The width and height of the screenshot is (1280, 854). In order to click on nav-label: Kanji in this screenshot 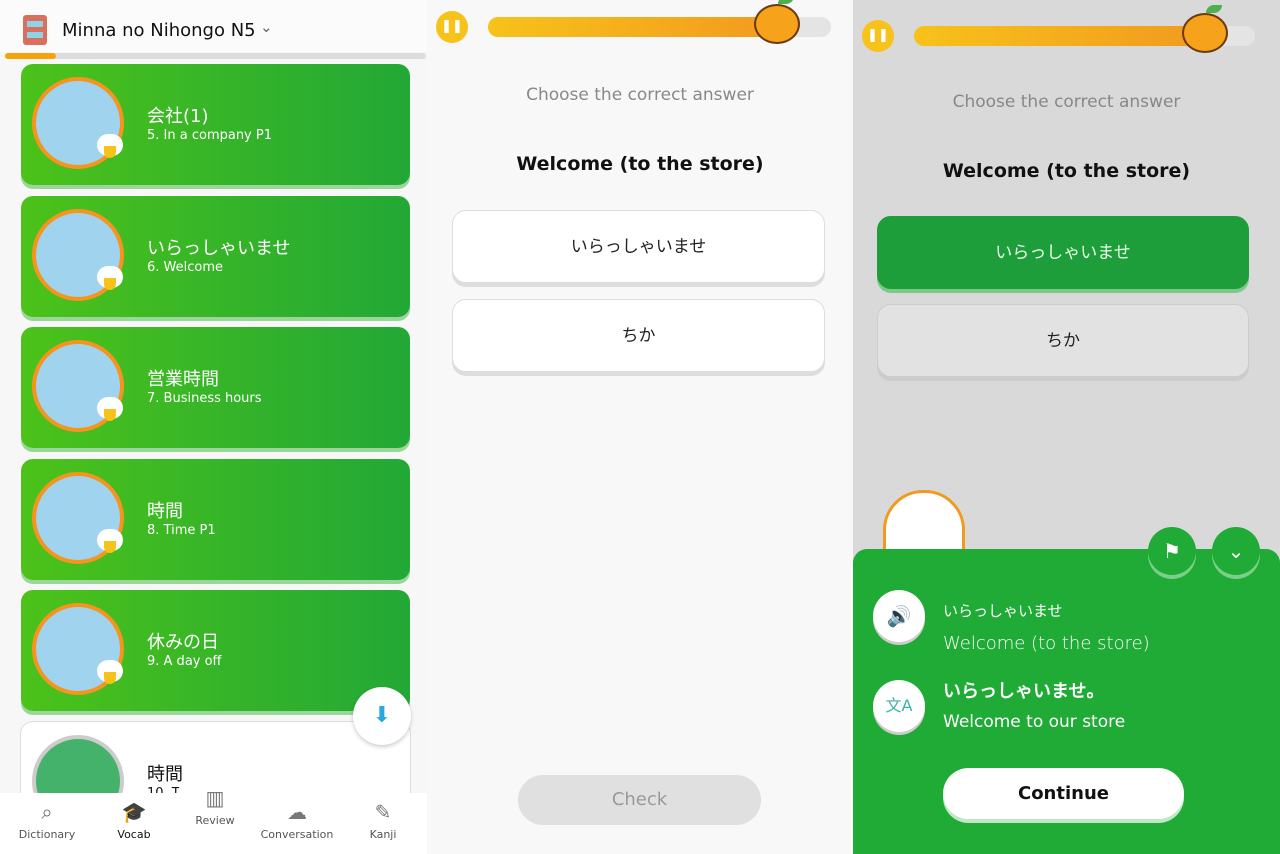, I will do `click(383, 834)`.